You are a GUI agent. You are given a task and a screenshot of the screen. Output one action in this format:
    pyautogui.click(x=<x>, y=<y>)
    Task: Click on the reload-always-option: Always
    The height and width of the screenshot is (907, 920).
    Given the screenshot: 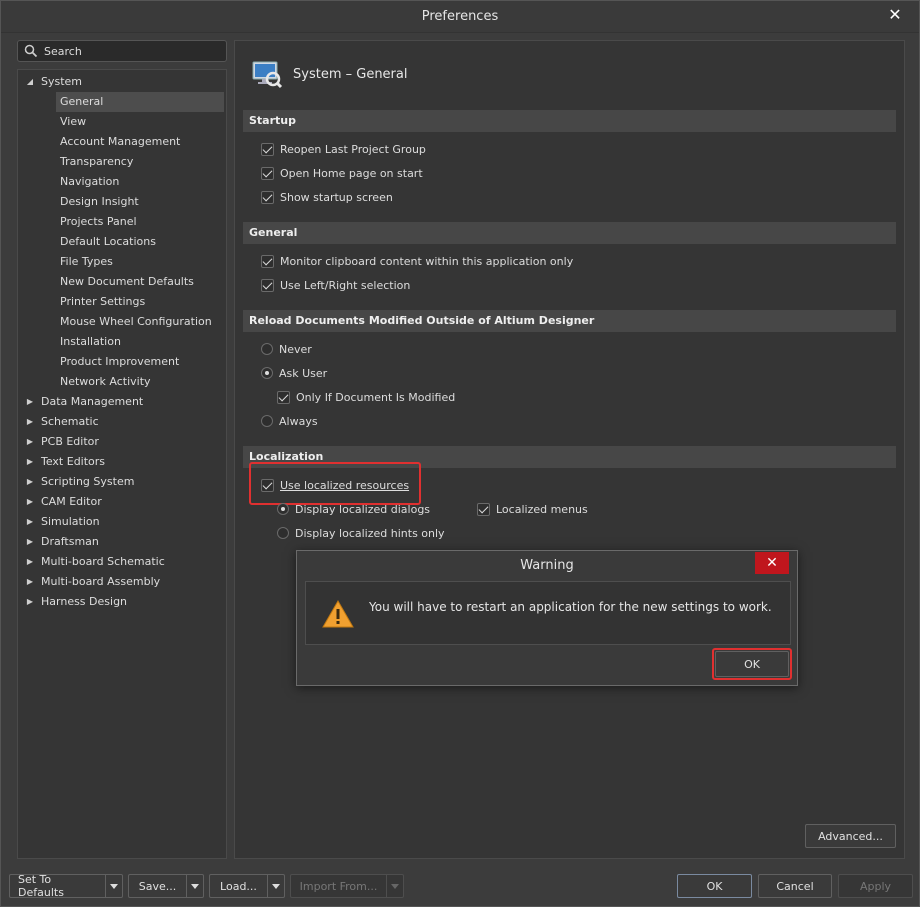 What is the action you would take?
    pyautogui.click(x=289, y=421)
    